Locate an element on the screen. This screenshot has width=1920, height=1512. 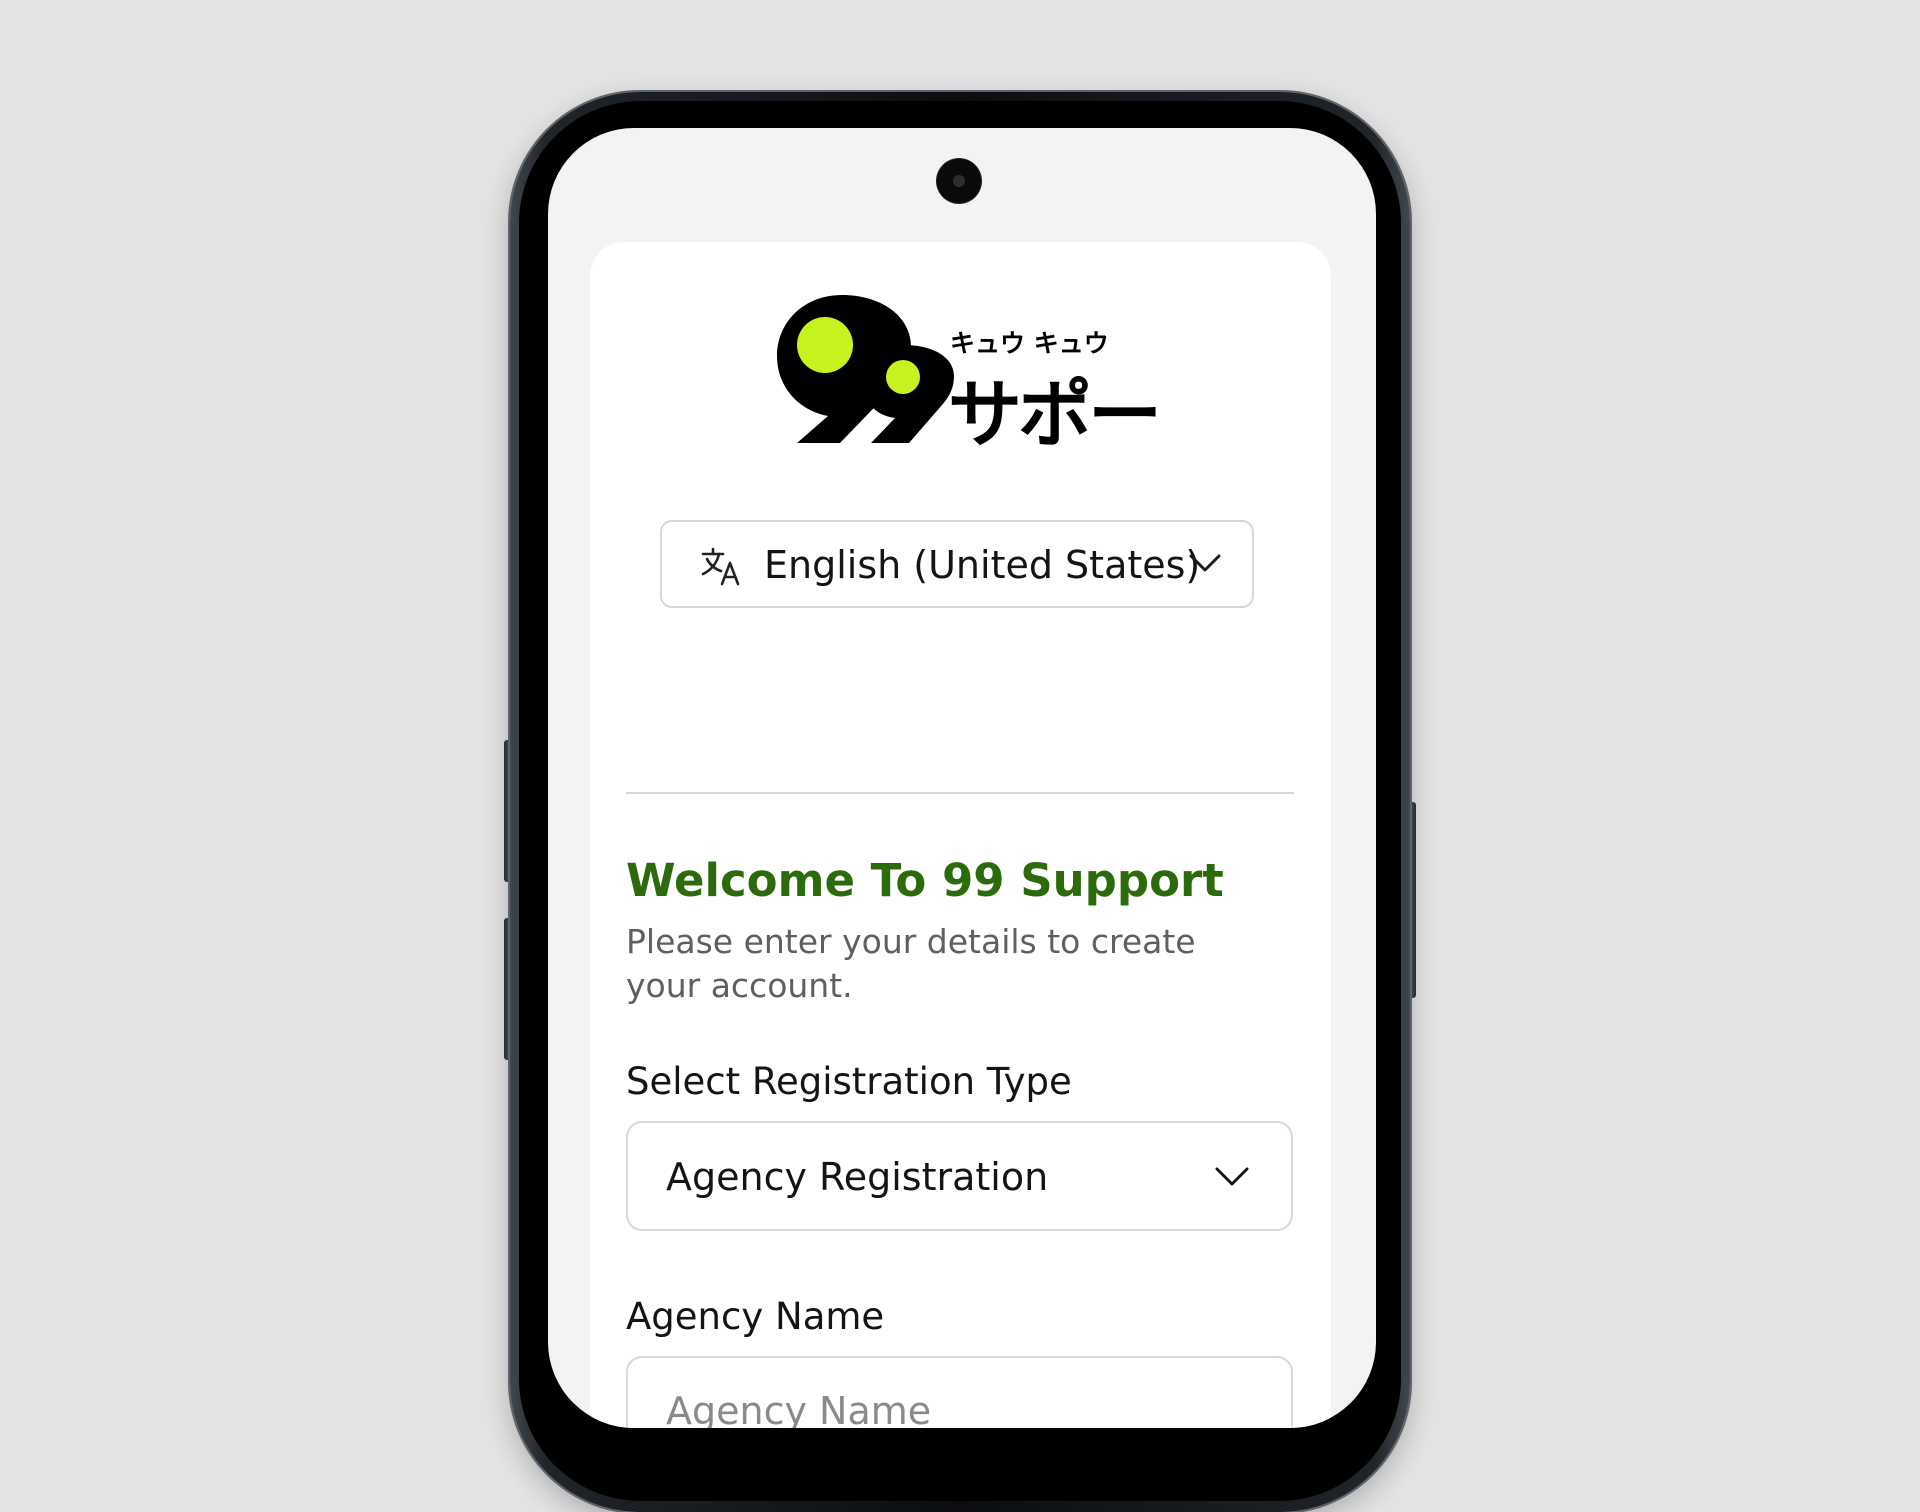
front-camera is located at coordinates (959, 181).